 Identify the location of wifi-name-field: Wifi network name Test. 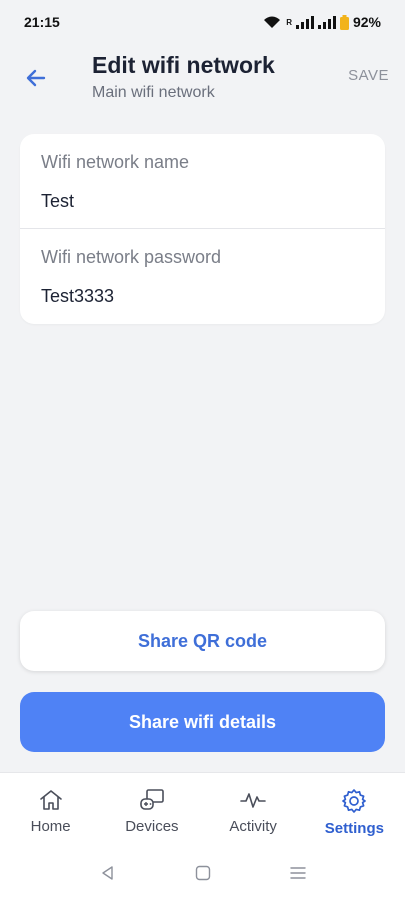
(202, 181).